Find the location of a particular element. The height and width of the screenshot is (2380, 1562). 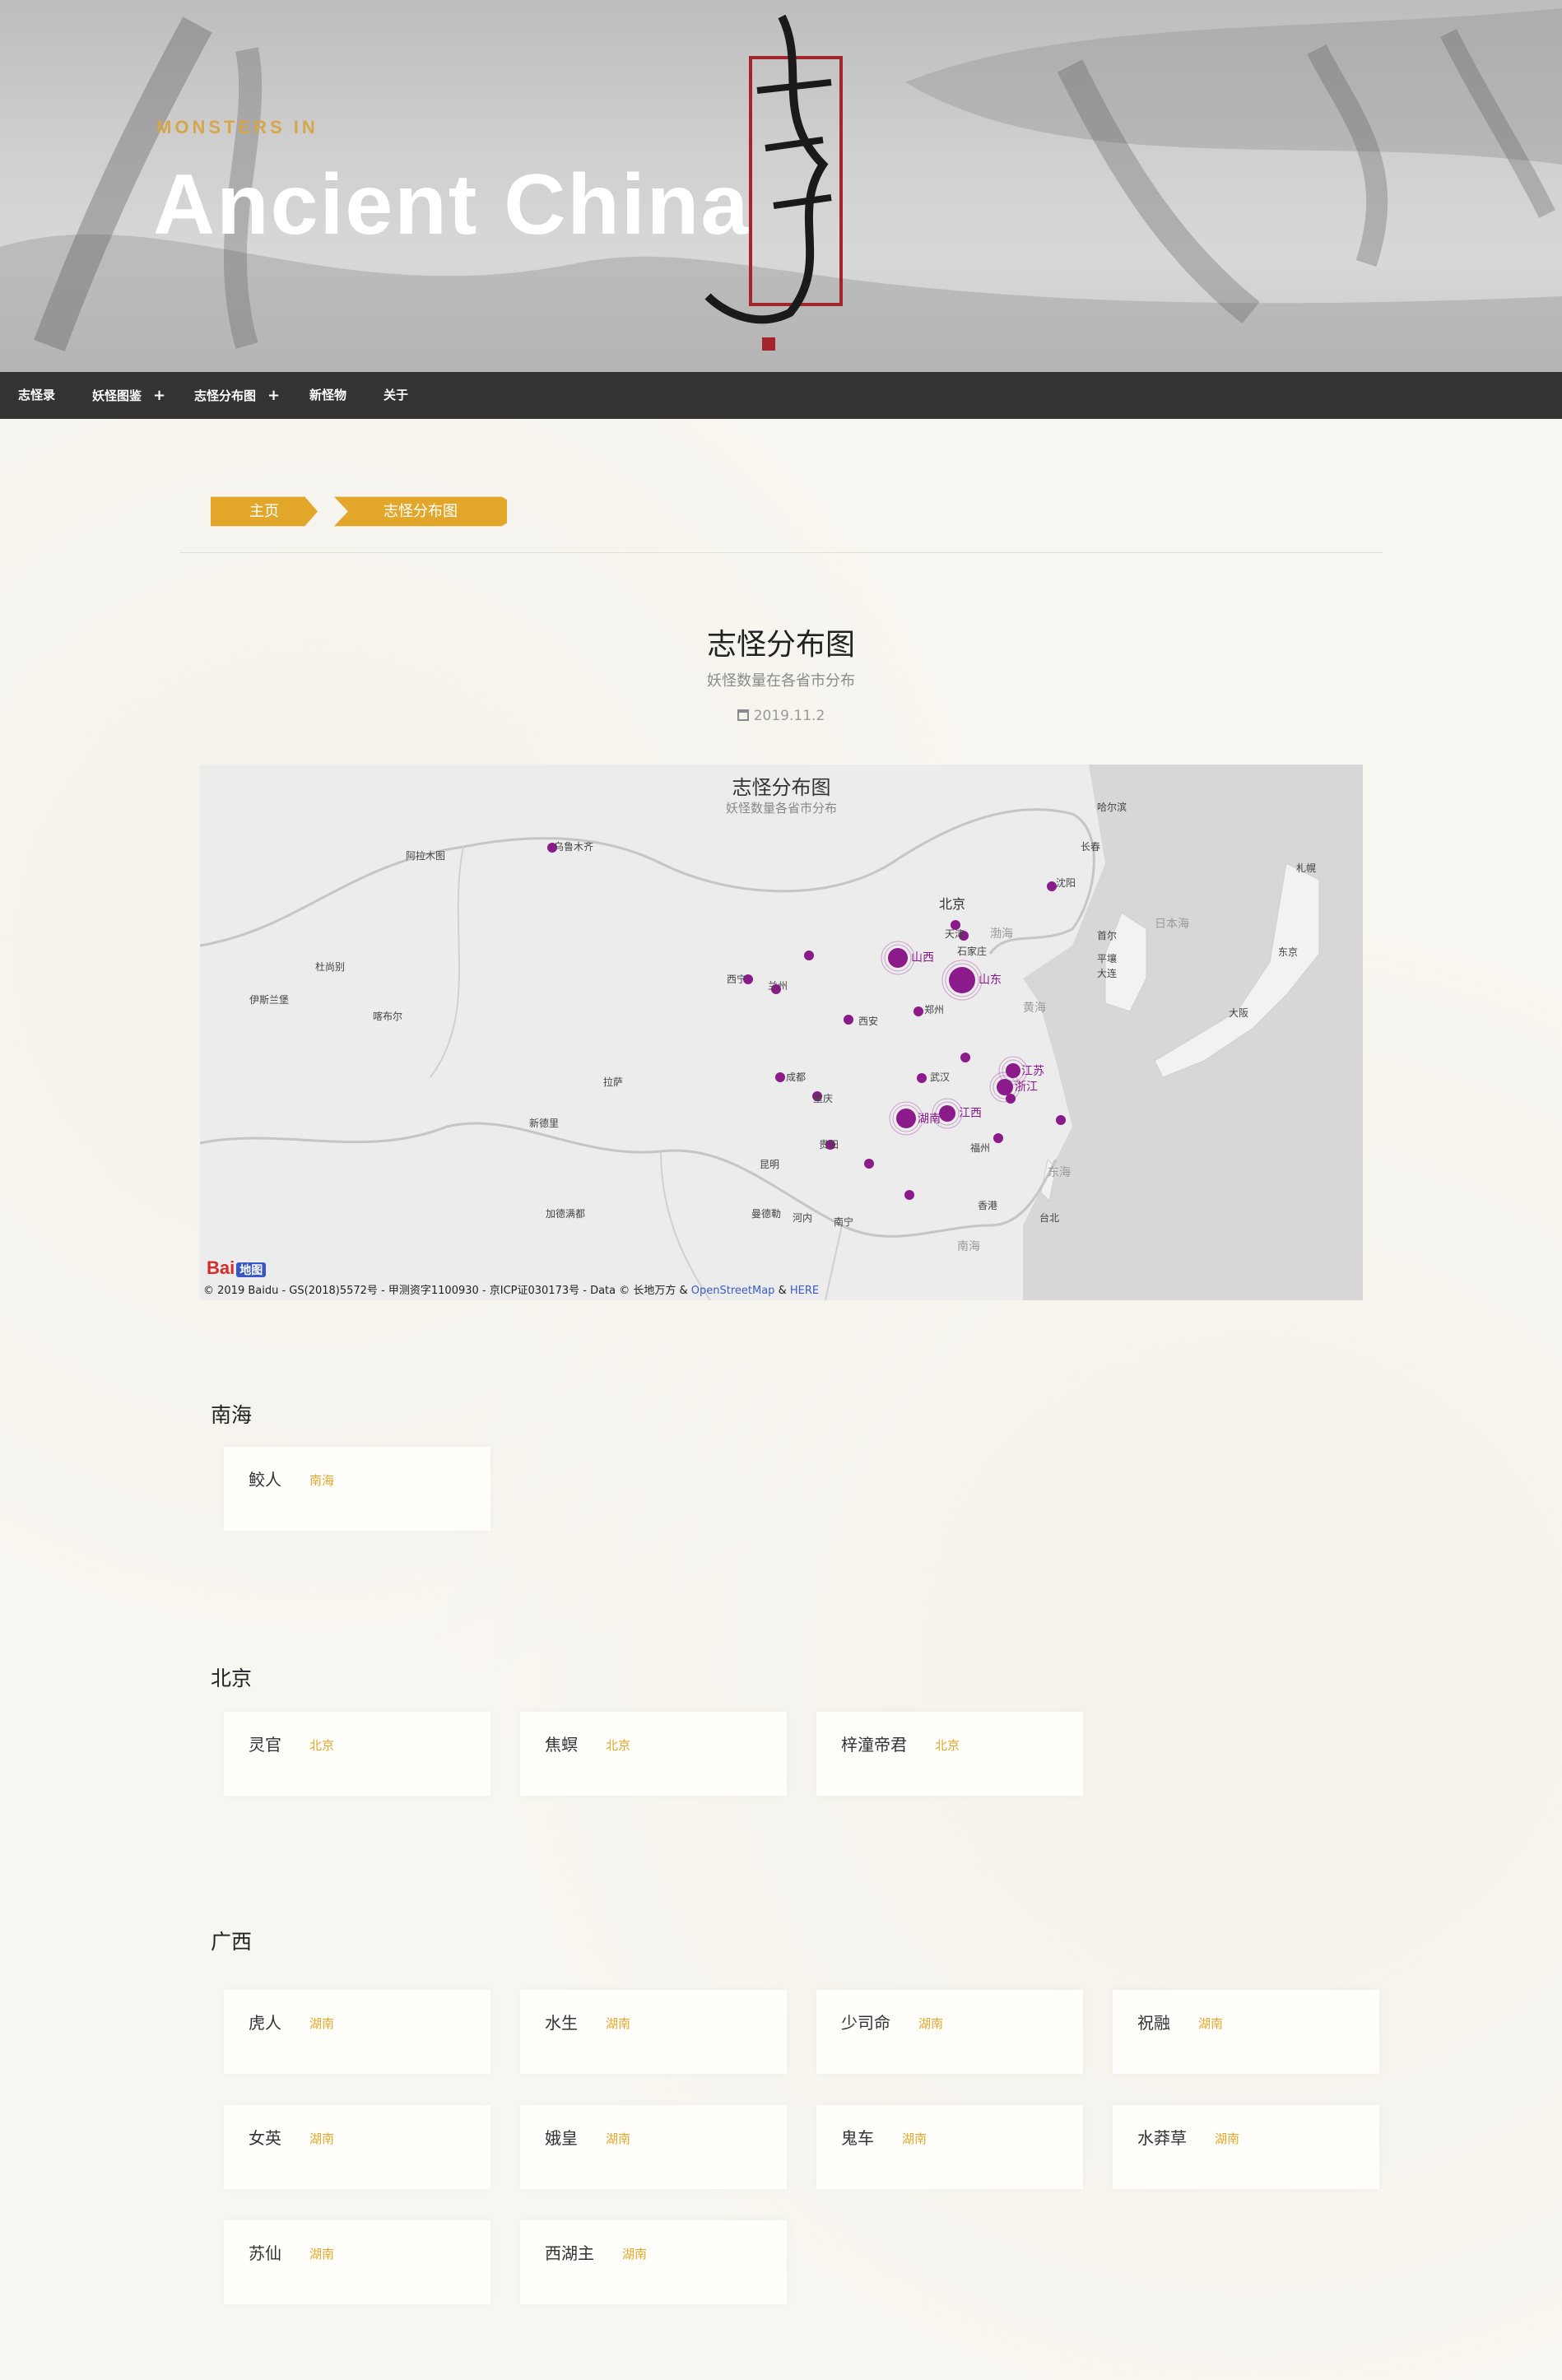

hero-subtitle: MONSTERS IN is located at coordinates (237, 127).